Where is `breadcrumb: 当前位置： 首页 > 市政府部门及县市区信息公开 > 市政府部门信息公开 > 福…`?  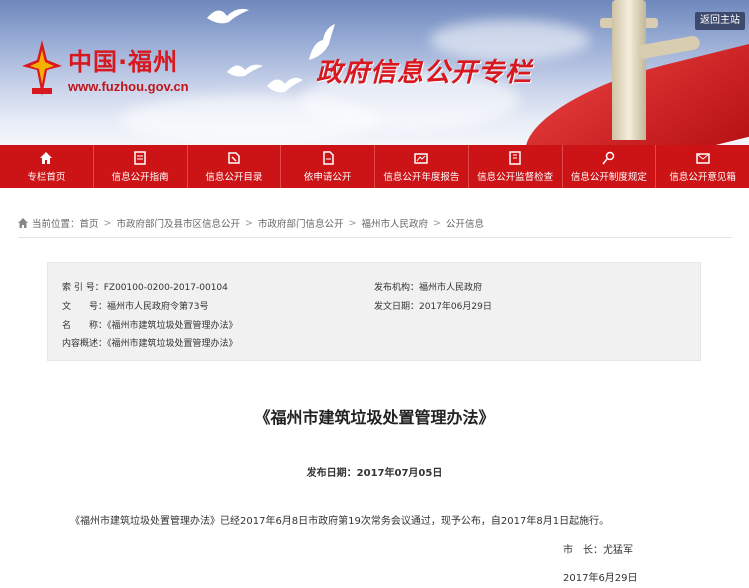
breadcrumb: 当前位置： 首页 > 市政府部门及县市区信息公开 > 市政府部门信息公开 > 福… is located at coordinates (375, 223).